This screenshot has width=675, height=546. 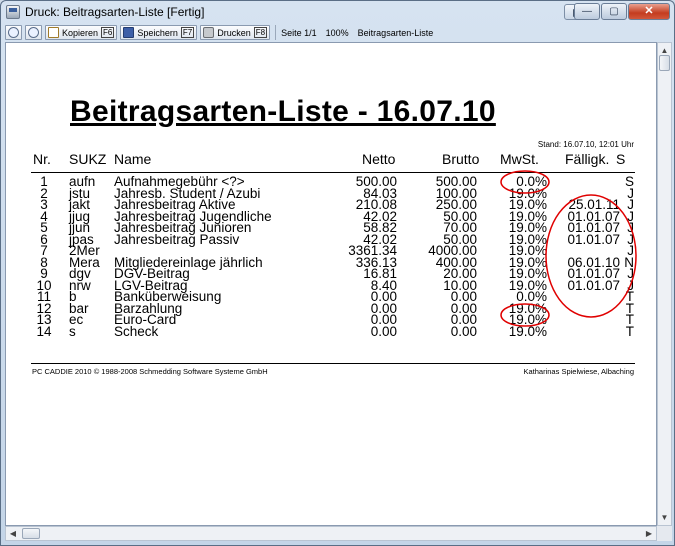 What do you see at coordinates (42, 159) in the screenshot?
I see `col-header-nr: Nr.` at bounding box center [42, 159].